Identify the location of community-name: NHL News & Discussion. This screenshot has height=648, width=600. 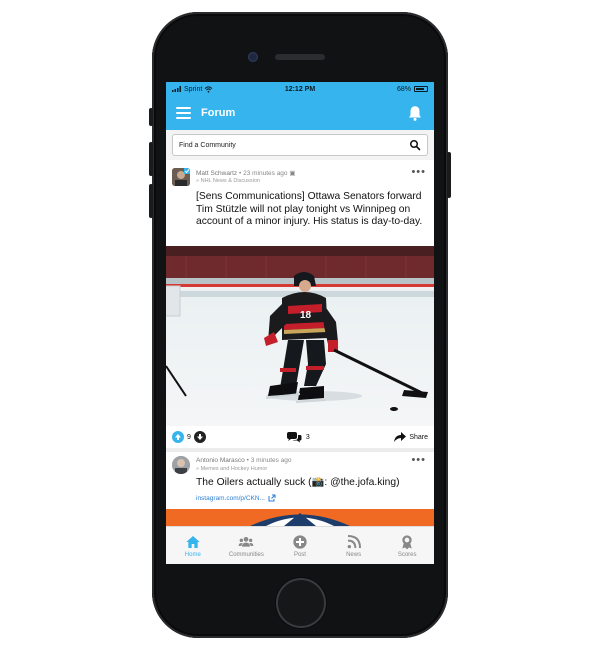
(230, 181).